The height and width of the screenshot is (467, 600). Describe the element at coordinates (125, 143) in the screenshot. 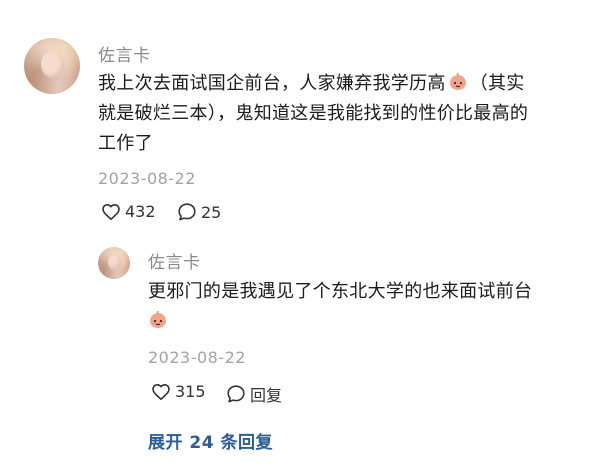

I see `comment-line-3: 工作了` at that location.